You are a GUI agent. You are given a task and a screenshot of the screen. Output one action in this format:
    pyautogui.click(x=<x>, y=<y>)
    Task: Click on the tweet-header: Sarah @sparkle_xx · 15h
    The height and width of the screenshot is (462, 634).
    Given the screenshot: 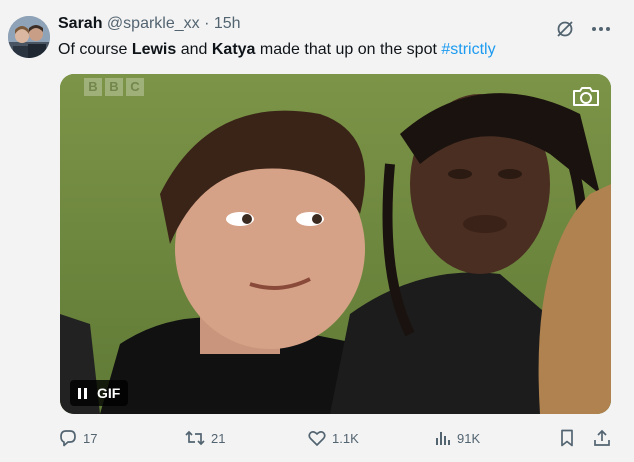 What is the action you would take?
    pyautogui.click(x=149, y=24)
    